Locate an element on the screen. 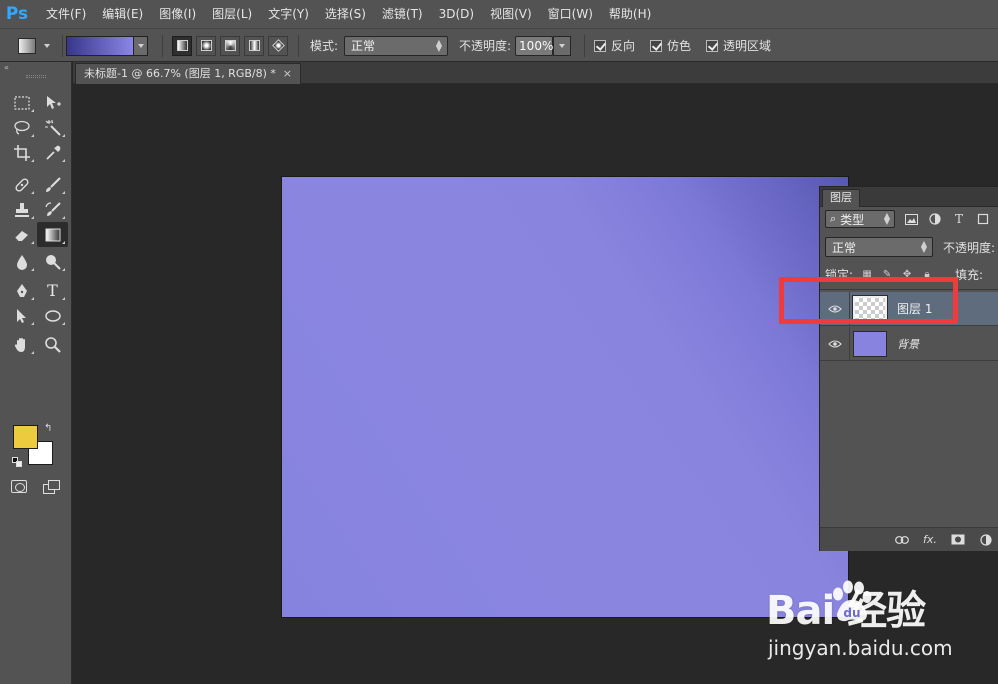 The width and height of the screenshot is (998, 684). gradient-picker is located at coordinates (109, 45).